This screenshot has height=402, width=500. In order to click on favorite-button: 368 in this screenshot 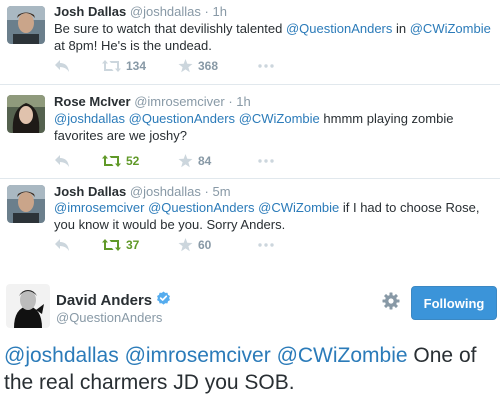, I will do `click(198, 66)`.